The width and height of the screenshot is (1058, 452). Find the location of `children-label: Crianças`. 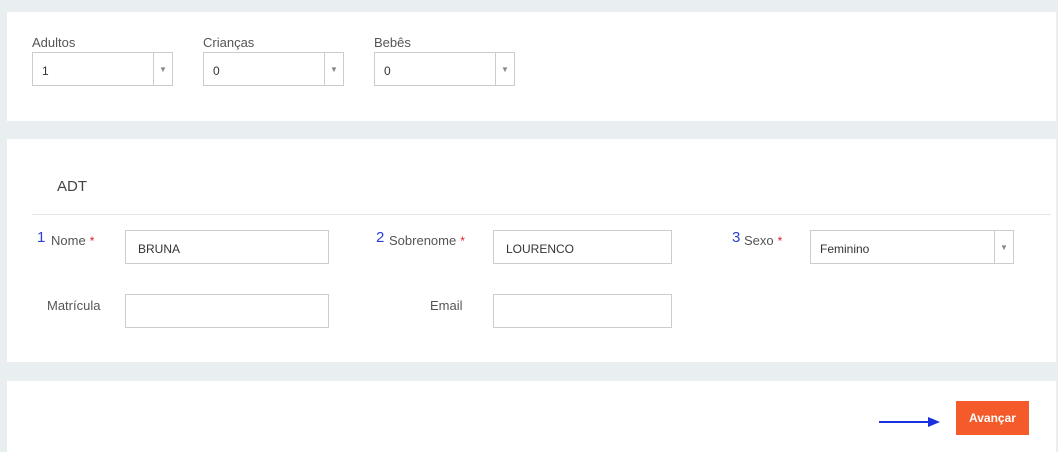

children-label: Crianças is located at coordinates (229, 42).